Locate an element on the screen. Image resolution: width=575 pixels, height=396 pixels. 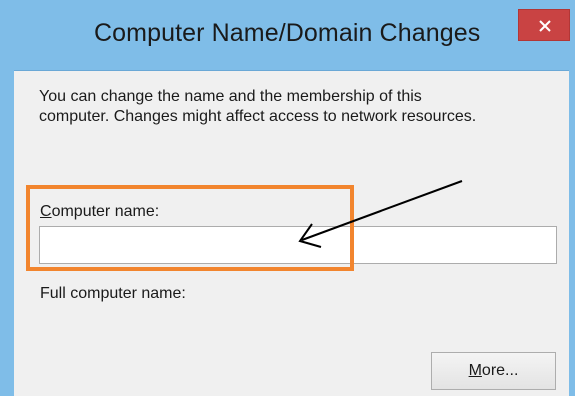
close-button is located at coordinates (544, 25).